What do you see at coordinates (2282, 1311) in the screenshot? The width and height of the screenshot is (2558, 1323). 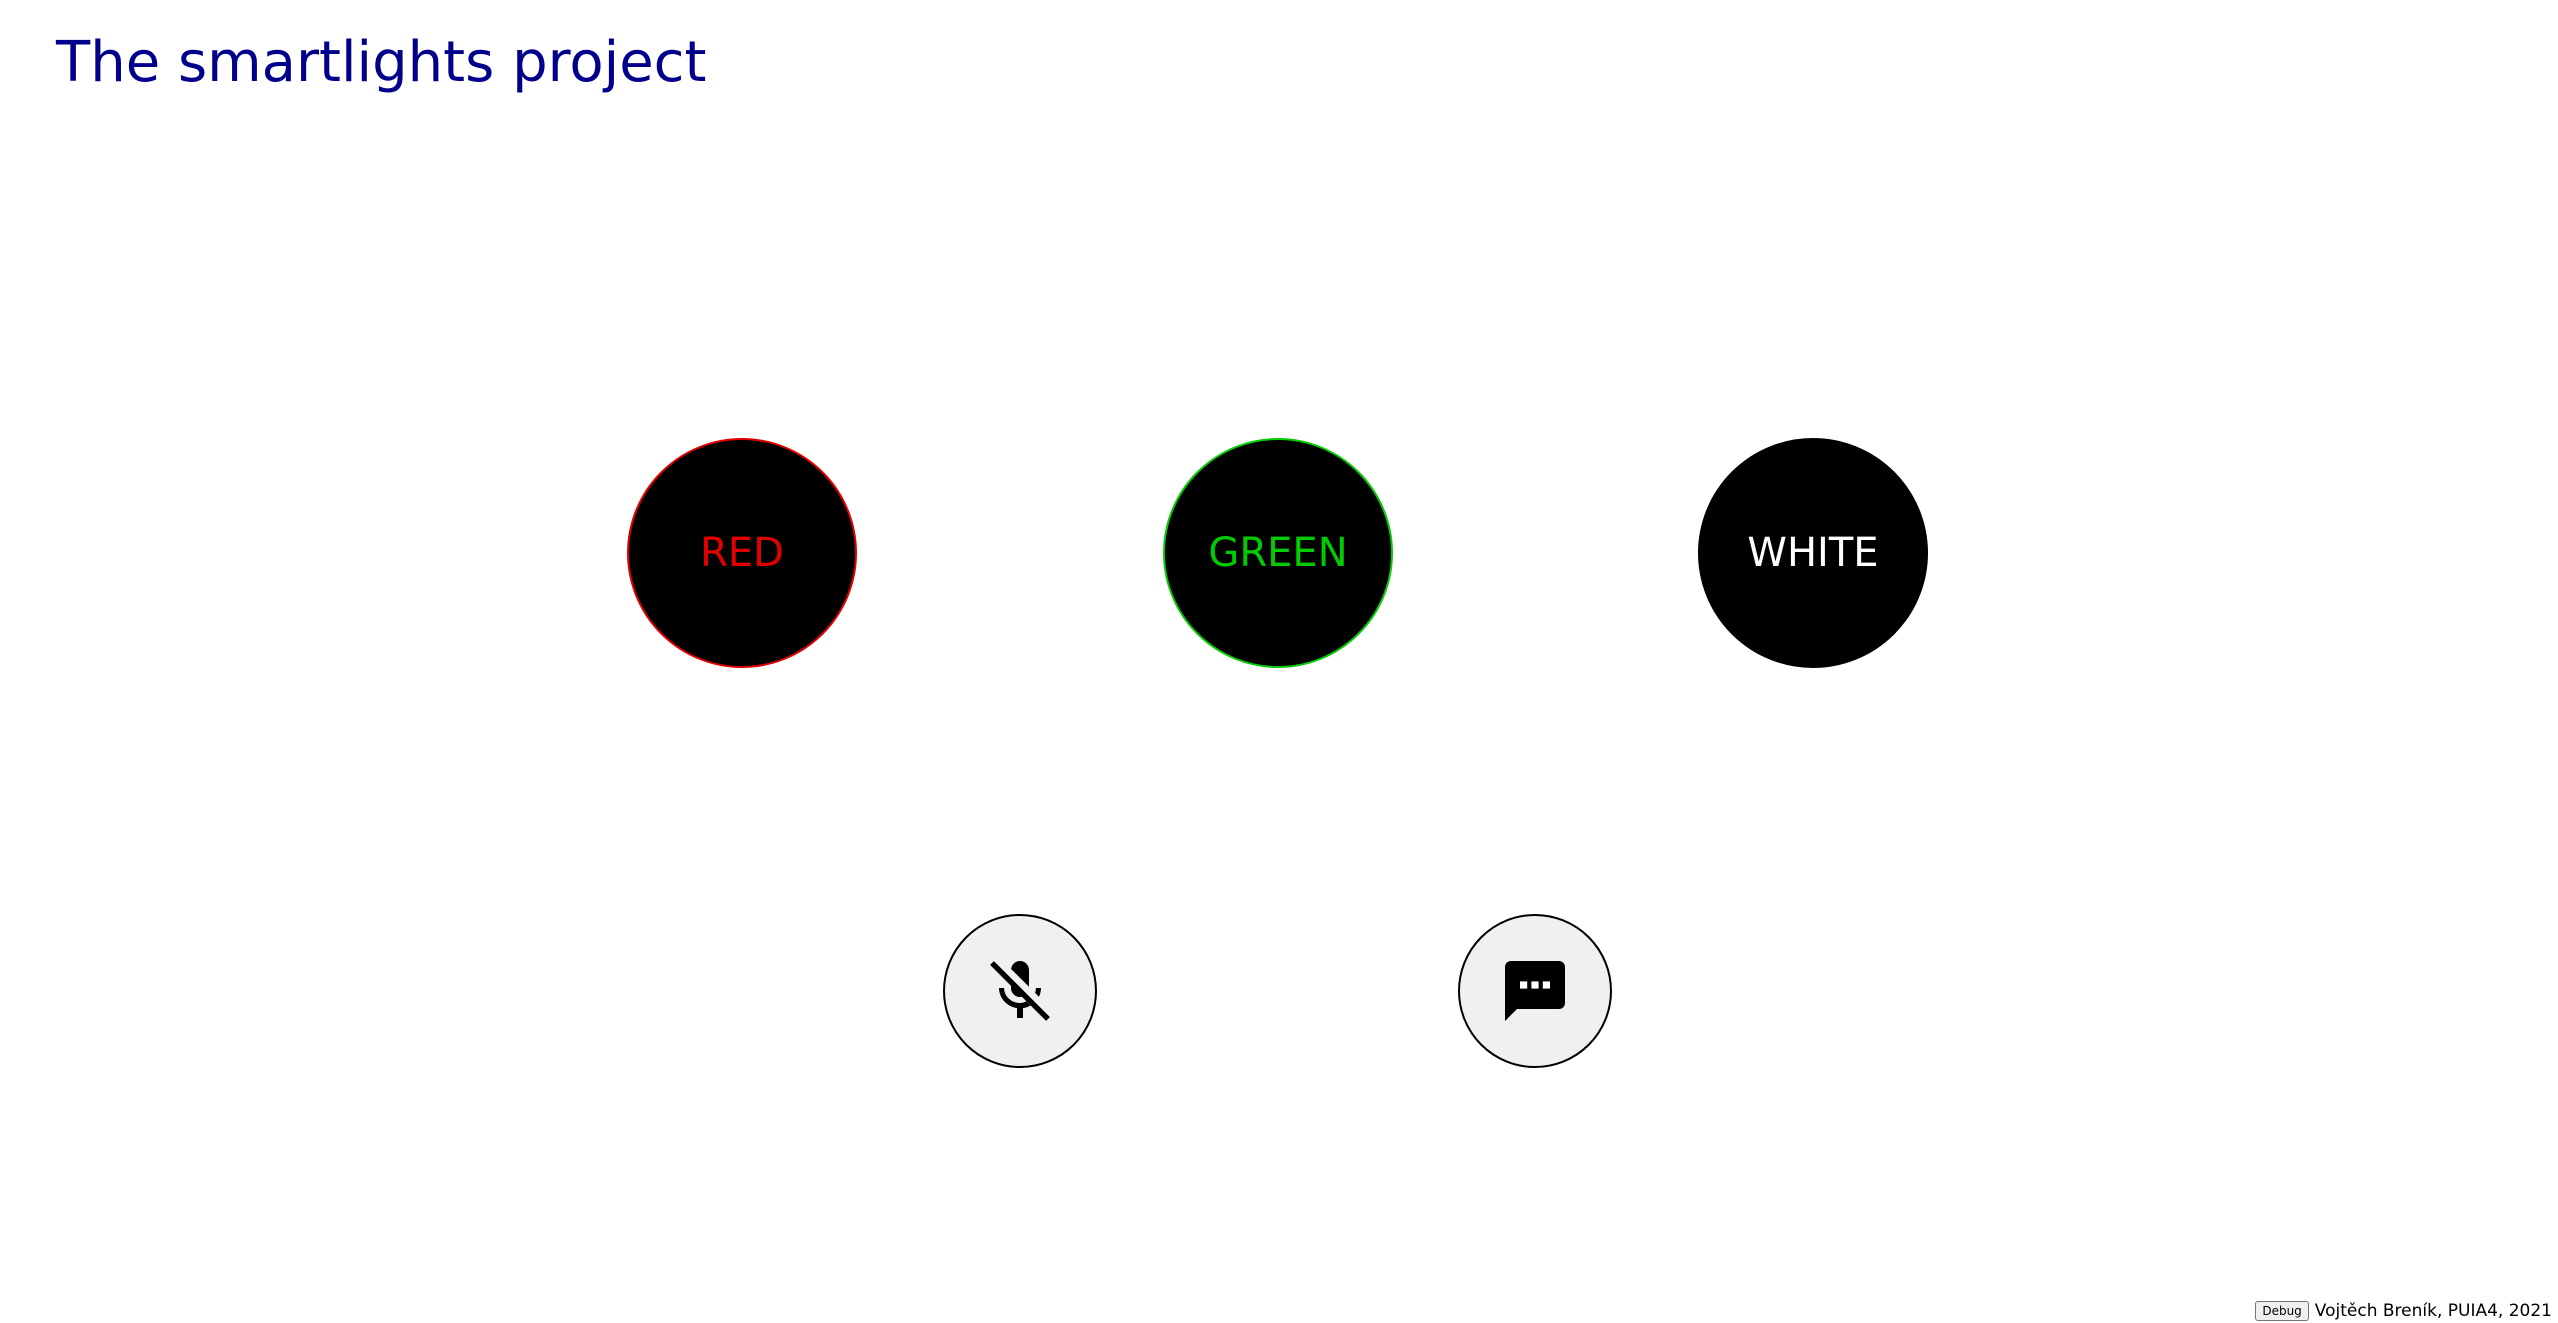 I see `debug-button: Debug` at bounding box center [2282, 1311].